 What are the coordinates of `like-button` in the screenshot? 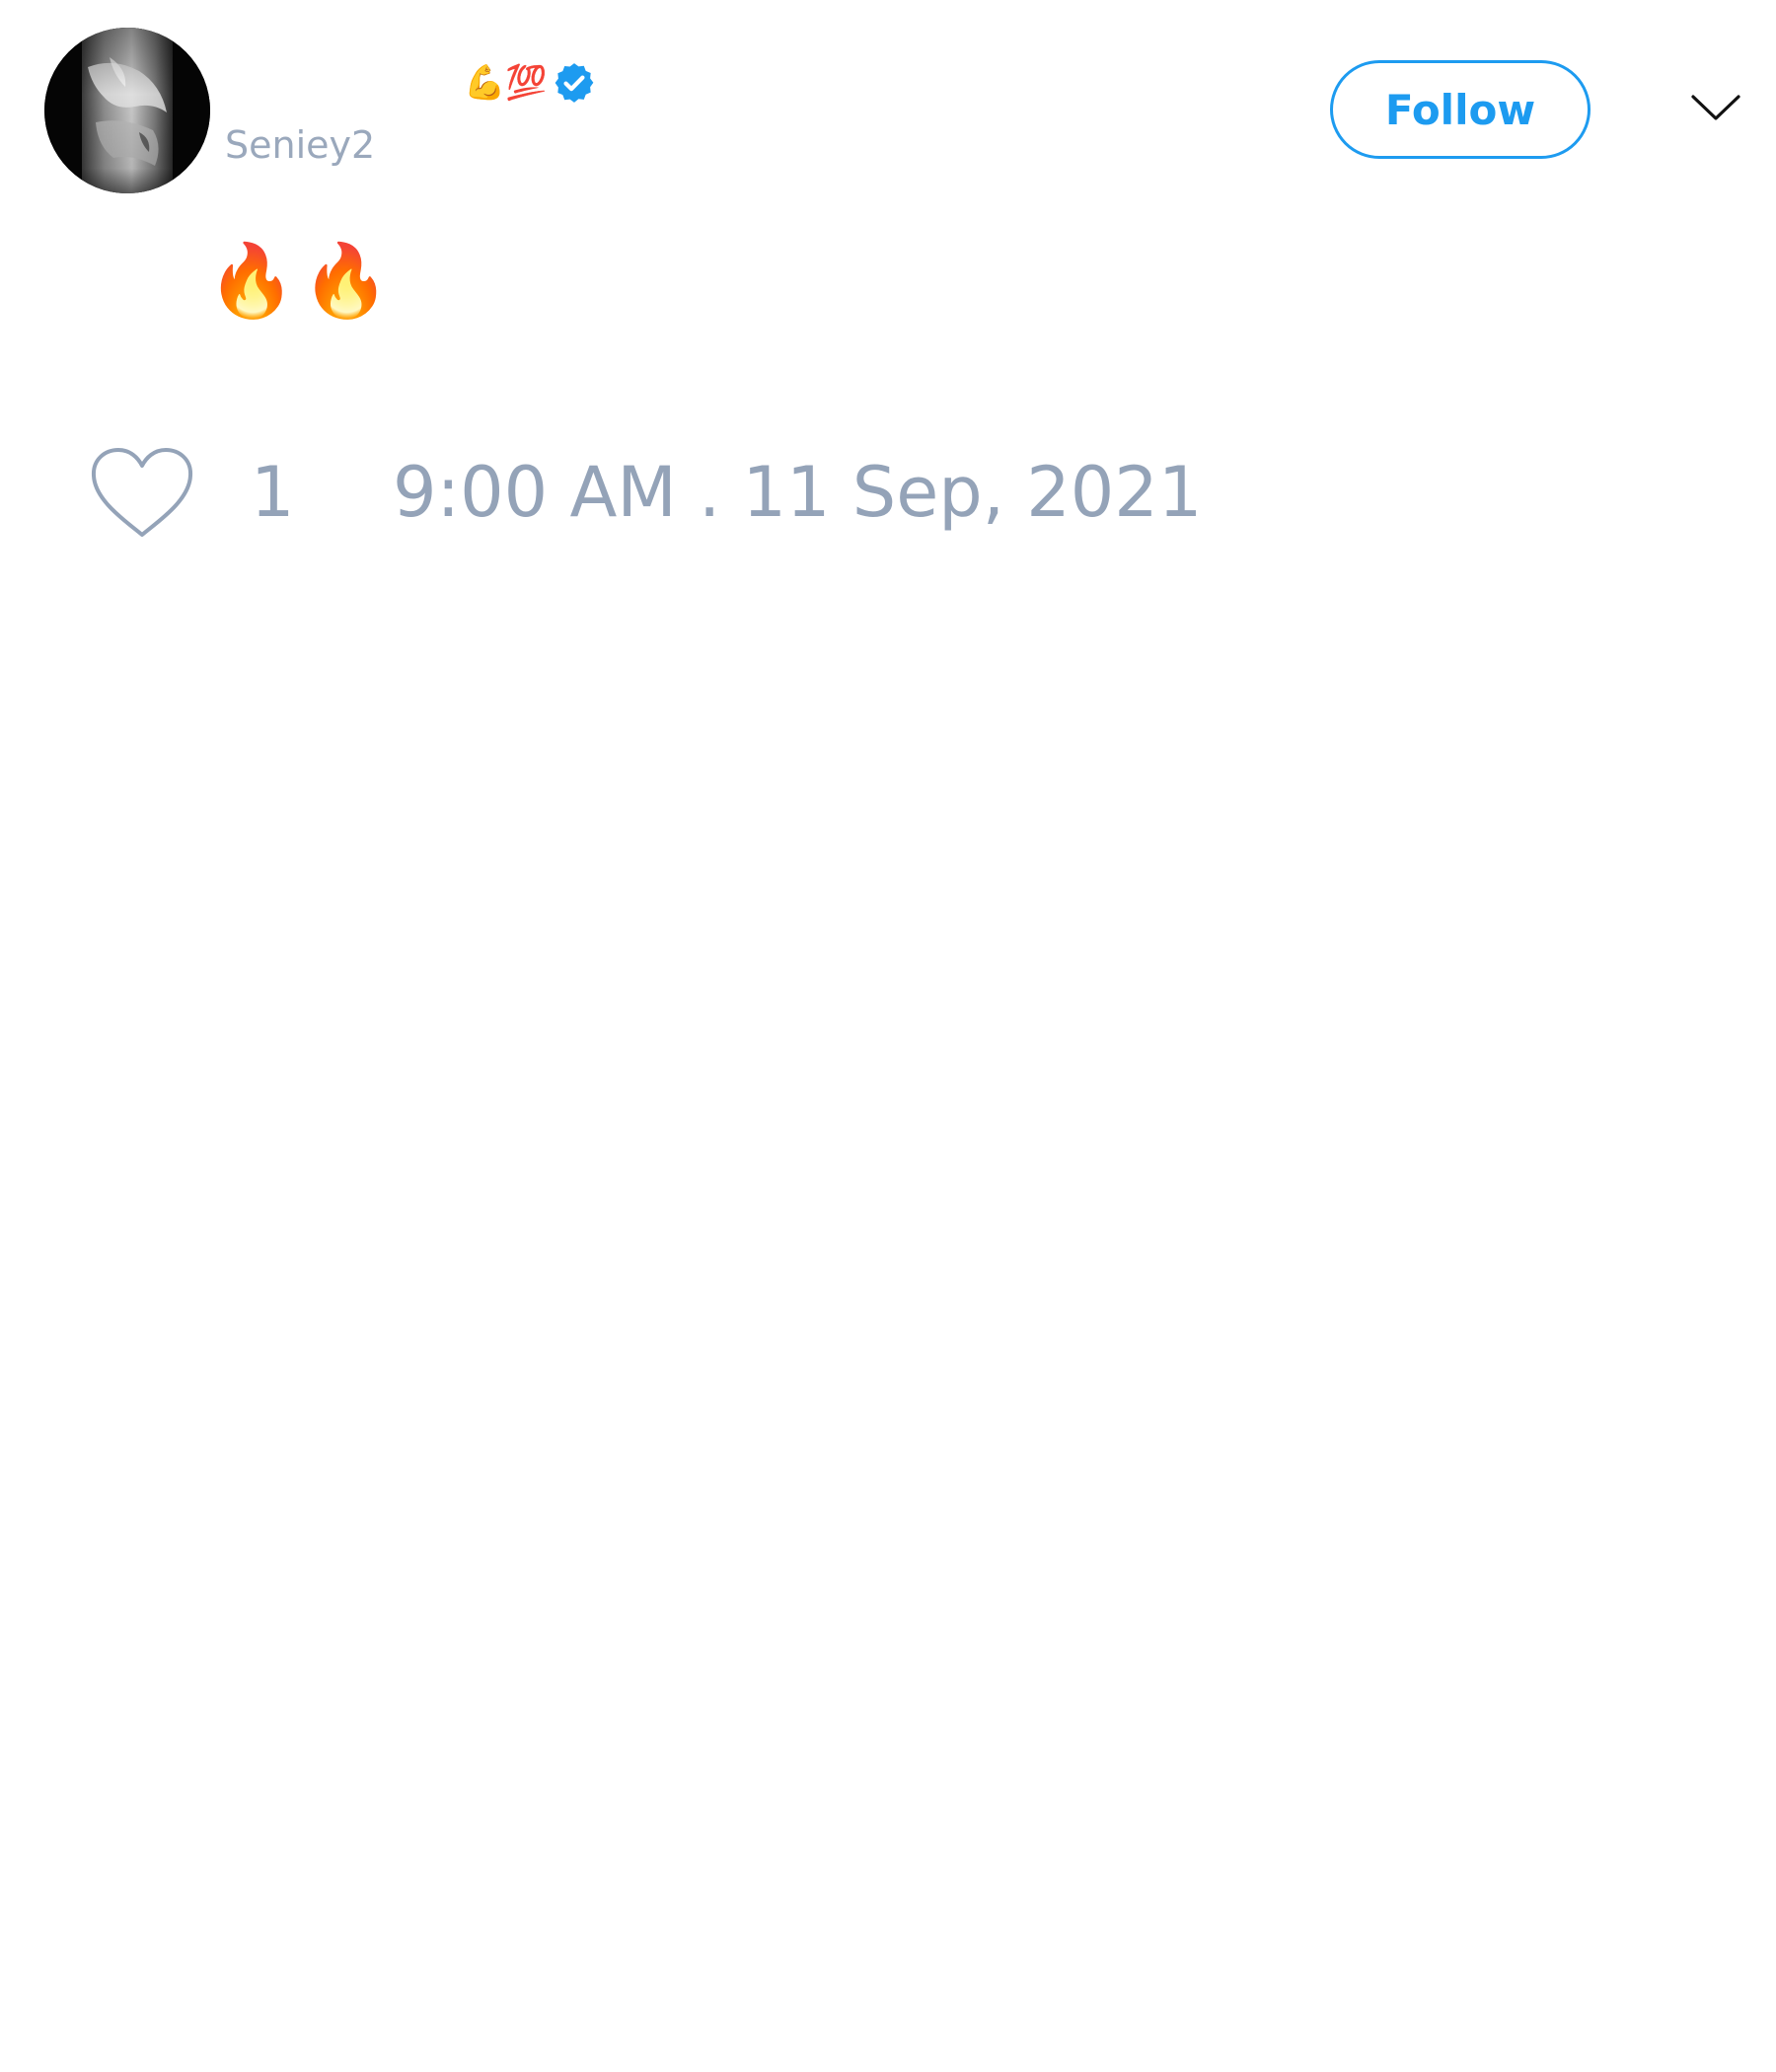 It's located at (142, 494).